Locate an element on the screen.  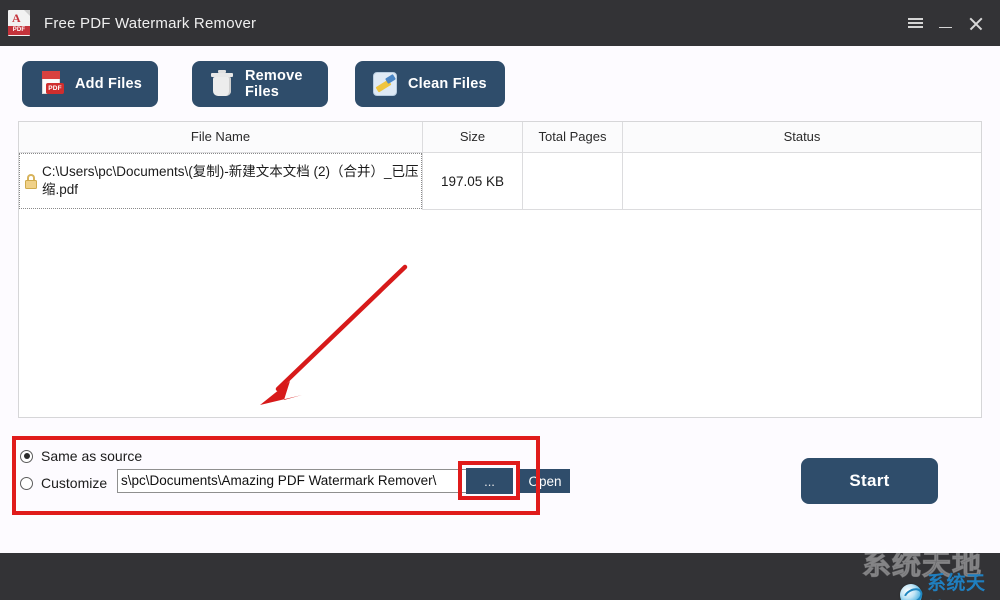
menu-hamburger-icon is located at coordinates (915, 23).